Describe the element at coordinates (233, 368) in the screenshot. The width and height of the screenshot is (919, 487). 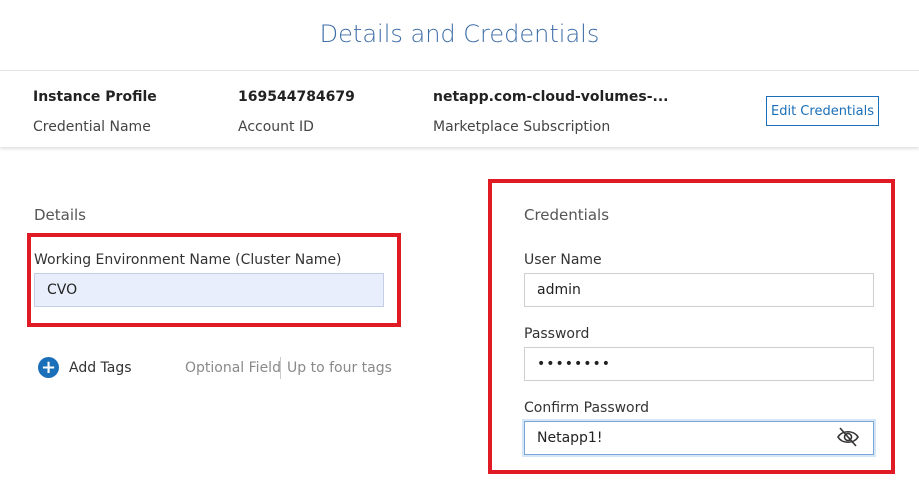
I see `optional-field-hint: Optional Field` at that location.